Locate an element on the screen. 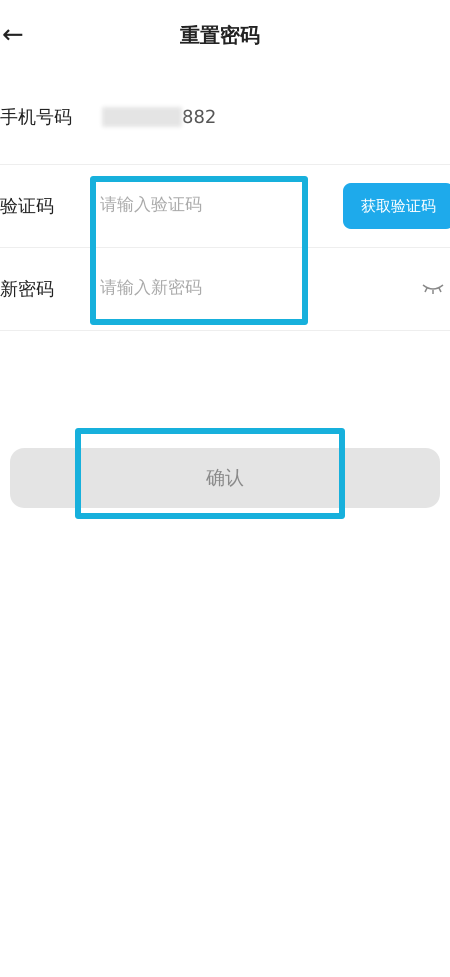 The height and width of the screenshot is (977, 450). get-code-button: 获取验证码 is located at coordinates (396, 206).